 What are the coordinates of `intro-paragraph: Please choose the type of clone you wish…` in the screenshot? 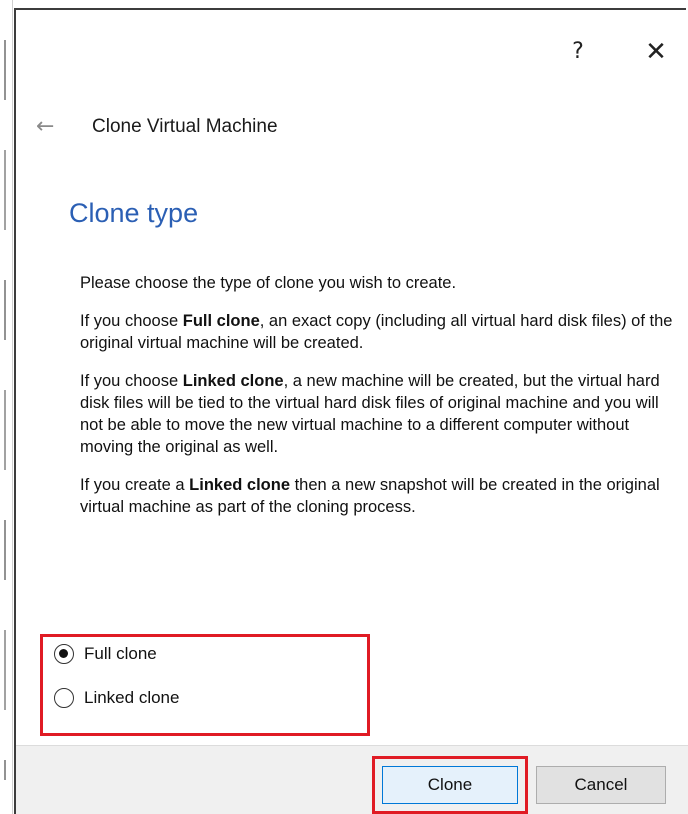 It's located at (268, 283).